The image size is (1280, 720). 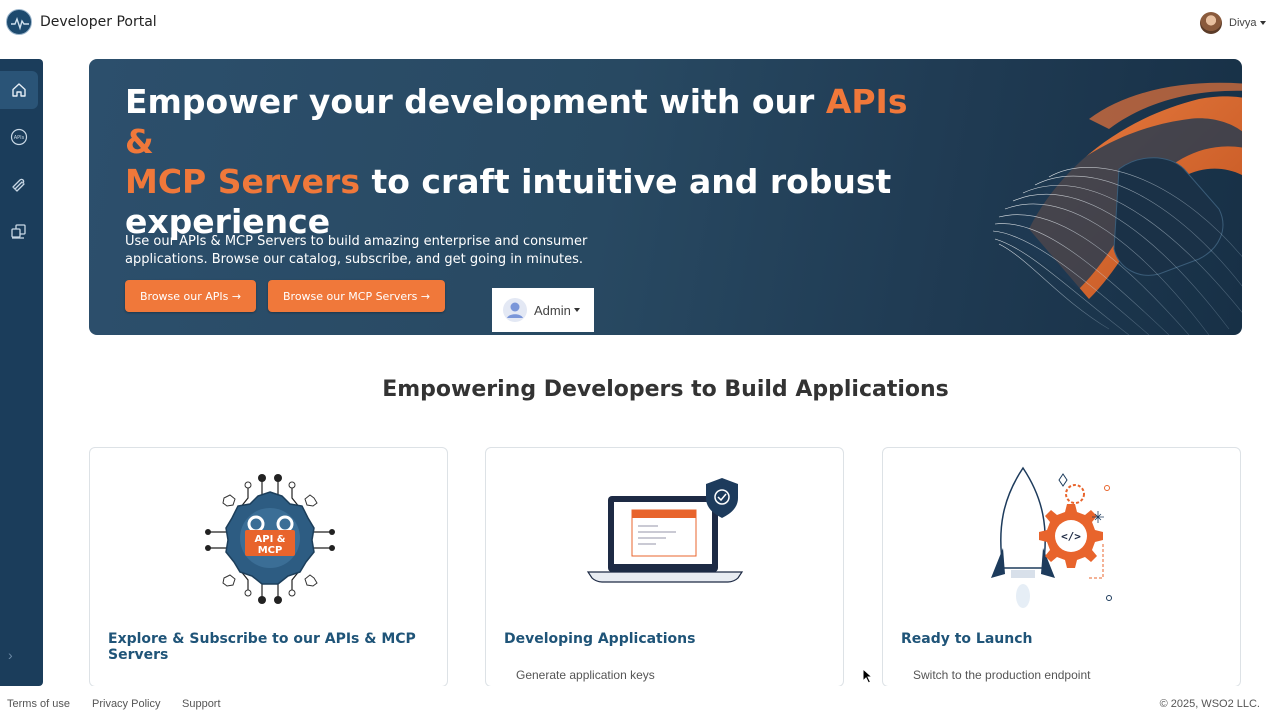 What do you see at coordinates (665, 530) in the screenshot?
I see `laptop-shield-illustration` at bounding box center [665, 530].